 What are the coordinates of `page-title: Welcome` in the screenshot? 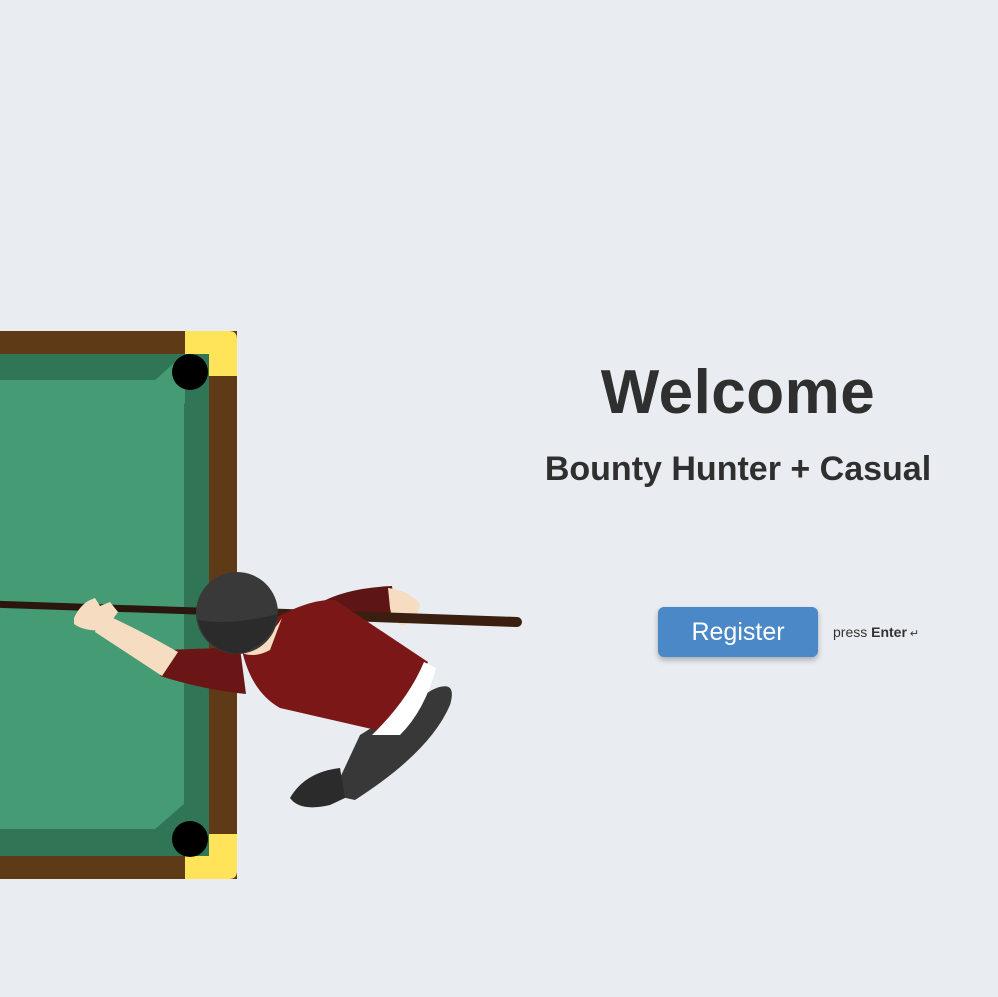 It's located at (738, 392).